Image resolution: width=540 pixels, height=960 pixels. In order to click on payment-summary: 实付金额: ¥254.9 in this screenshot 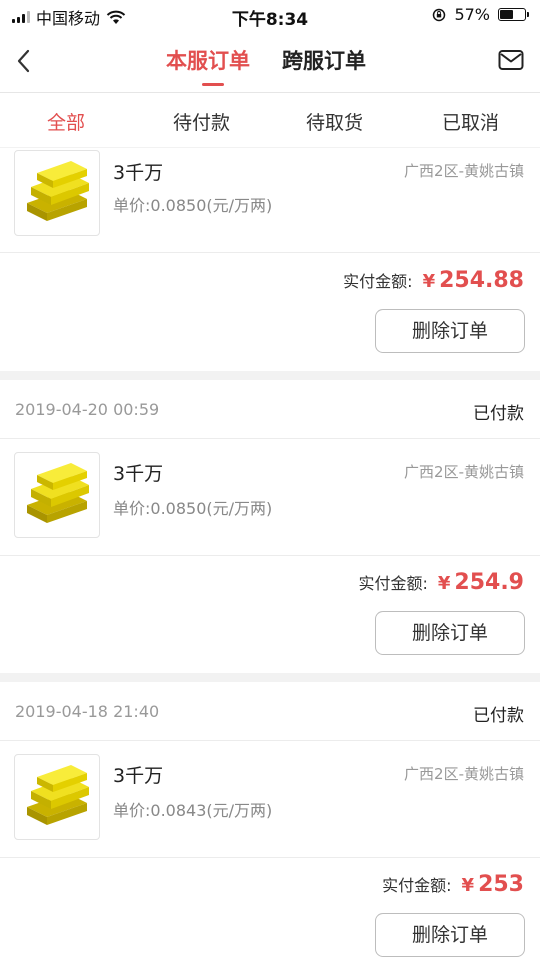, I will do `click(441, 582)`.